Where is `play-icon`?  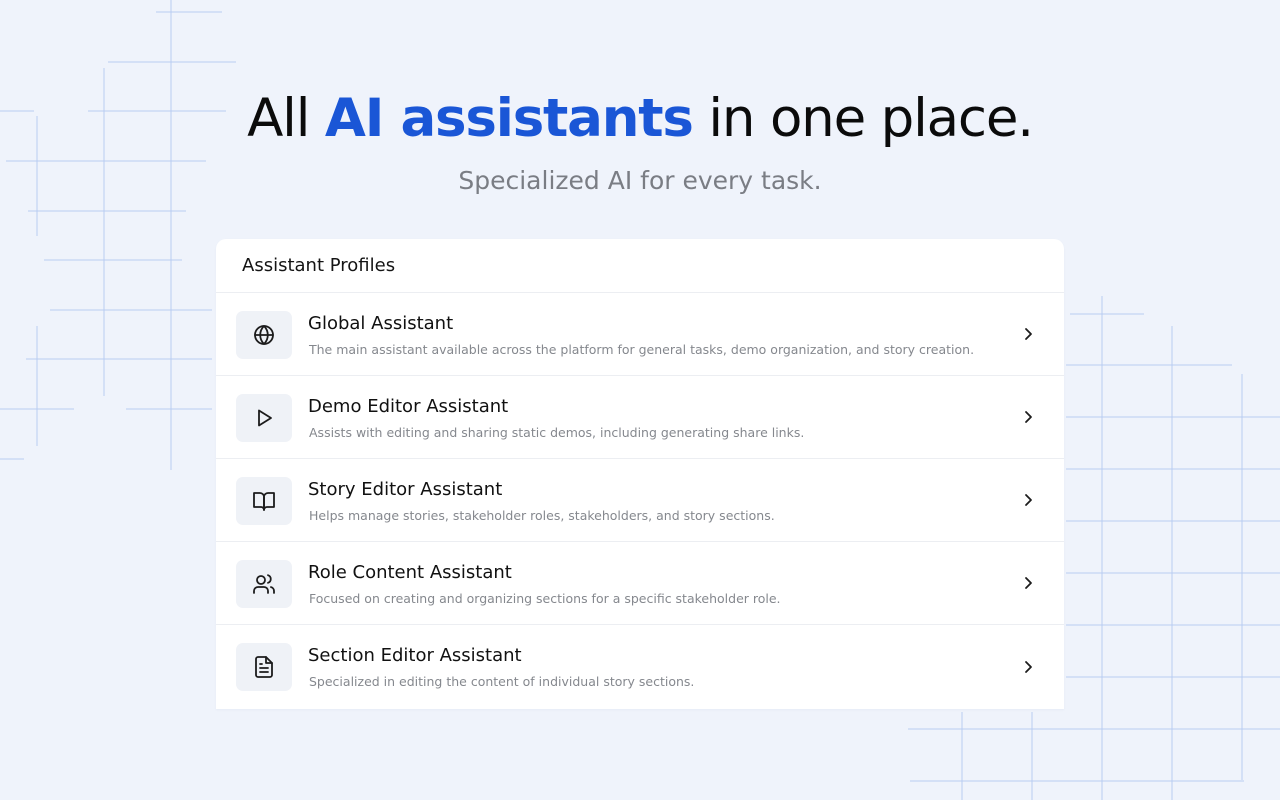 play-icon is located at coordinates (264, 418).